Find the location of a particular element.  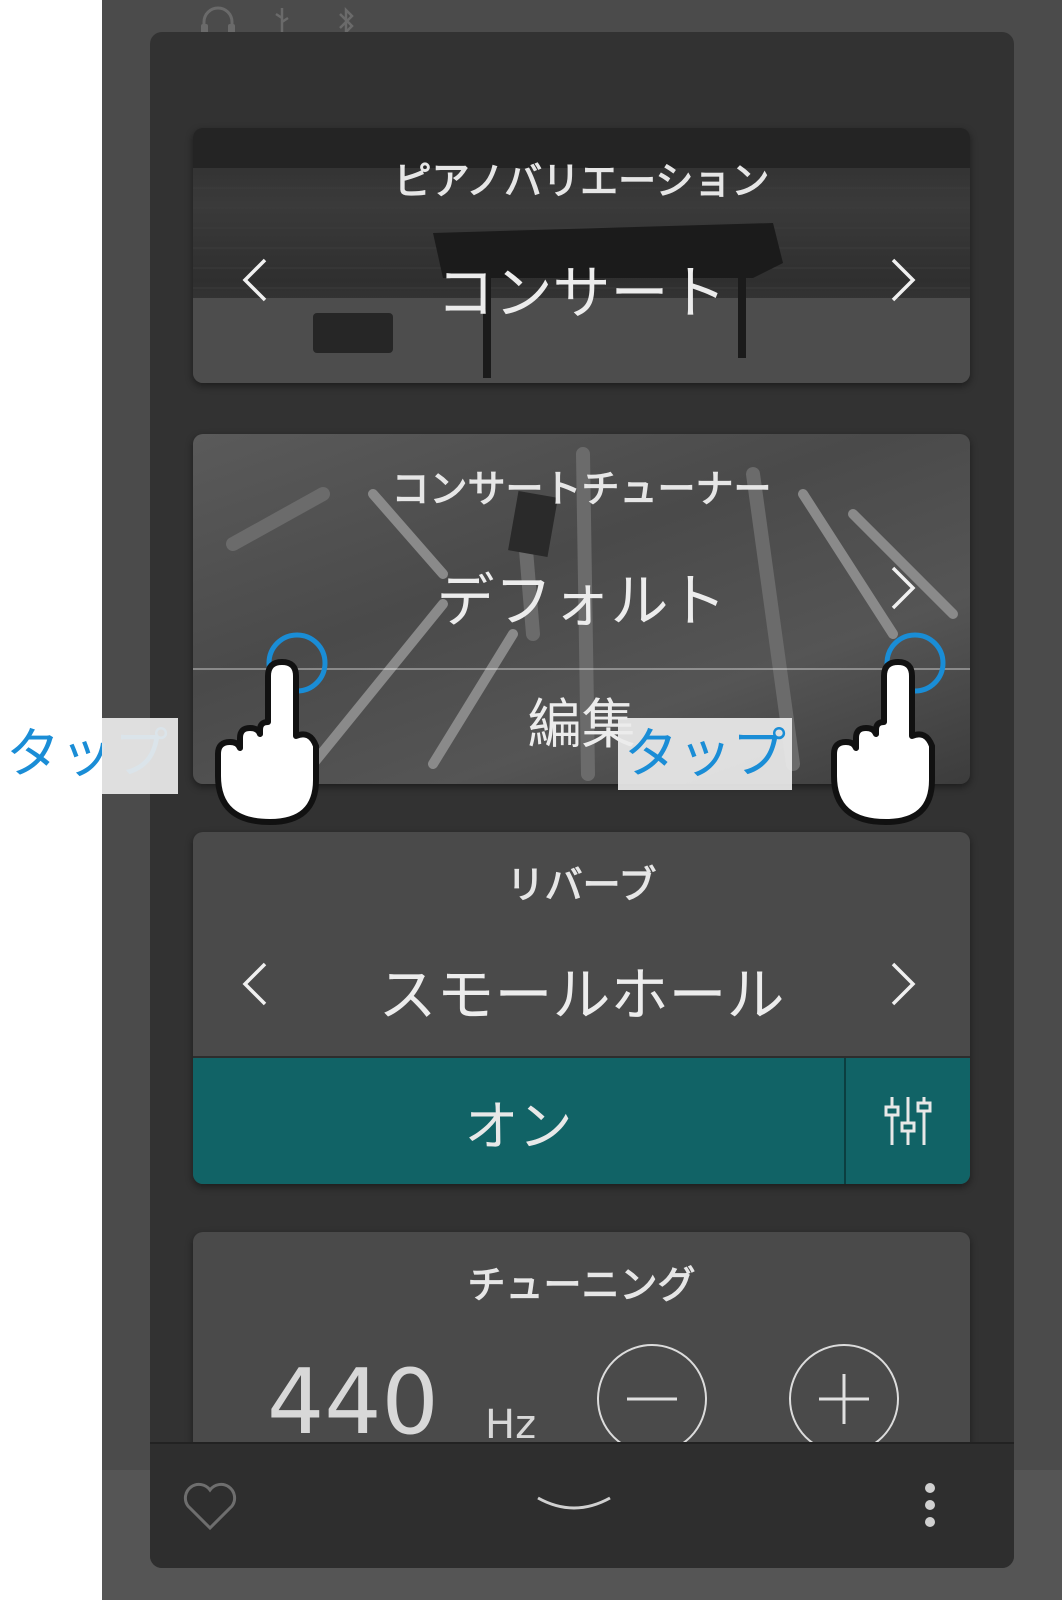

piano-variation-value: コンサート is located at coordinates (581, 293).